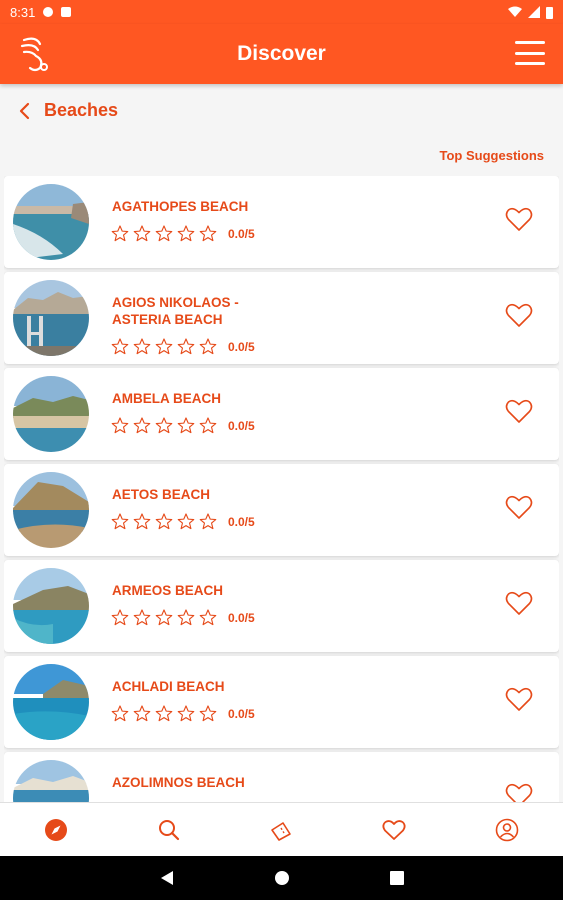 The image size is (563, 900). What do you see at coordinates (515, 11) in the screenshot?
I see `wifi-icon` at bounding box center [515, 11].